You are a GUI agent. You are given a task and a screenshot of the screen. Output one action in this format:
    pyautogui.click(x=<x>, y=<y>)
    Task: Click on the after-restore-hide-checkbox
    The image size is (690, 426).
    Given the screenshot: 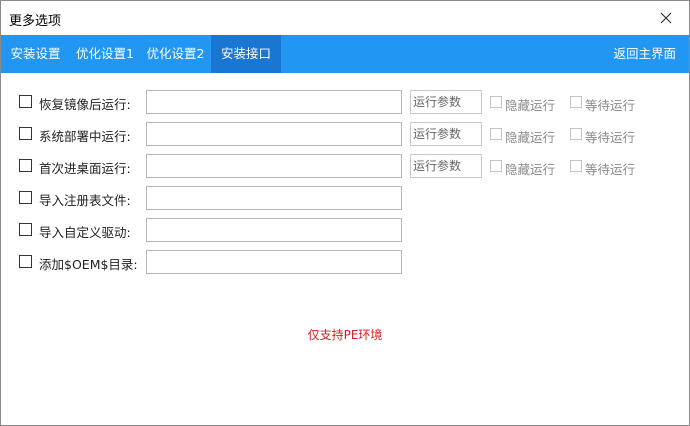 What is the action you would take?
    pyautogui.click(x=496, y=102)
    